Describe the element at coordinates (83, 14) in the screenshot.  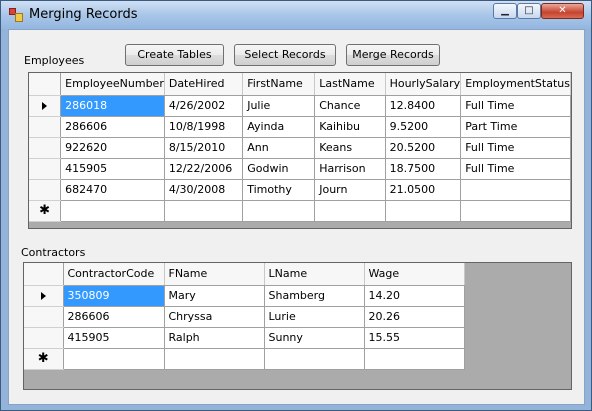
I see `window-title: Merging Records` at that location.